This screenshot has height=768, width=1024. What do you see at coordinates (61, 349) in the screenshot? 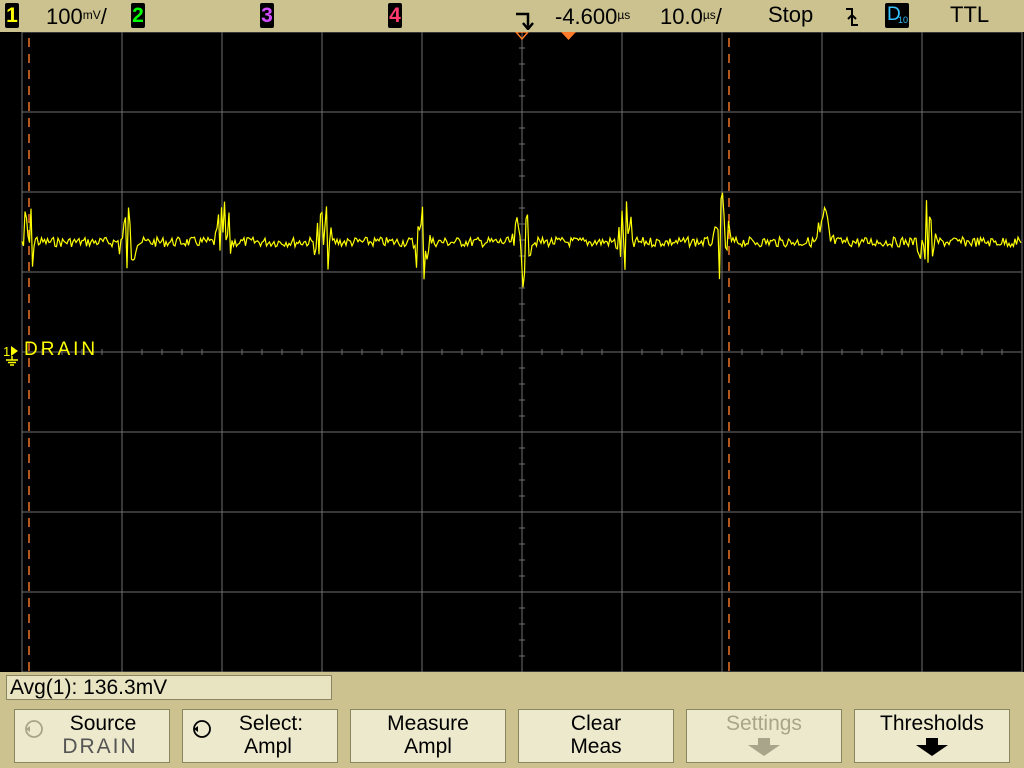
I see `channel-1-label: DRAIN` at bounding box center [61, 349].